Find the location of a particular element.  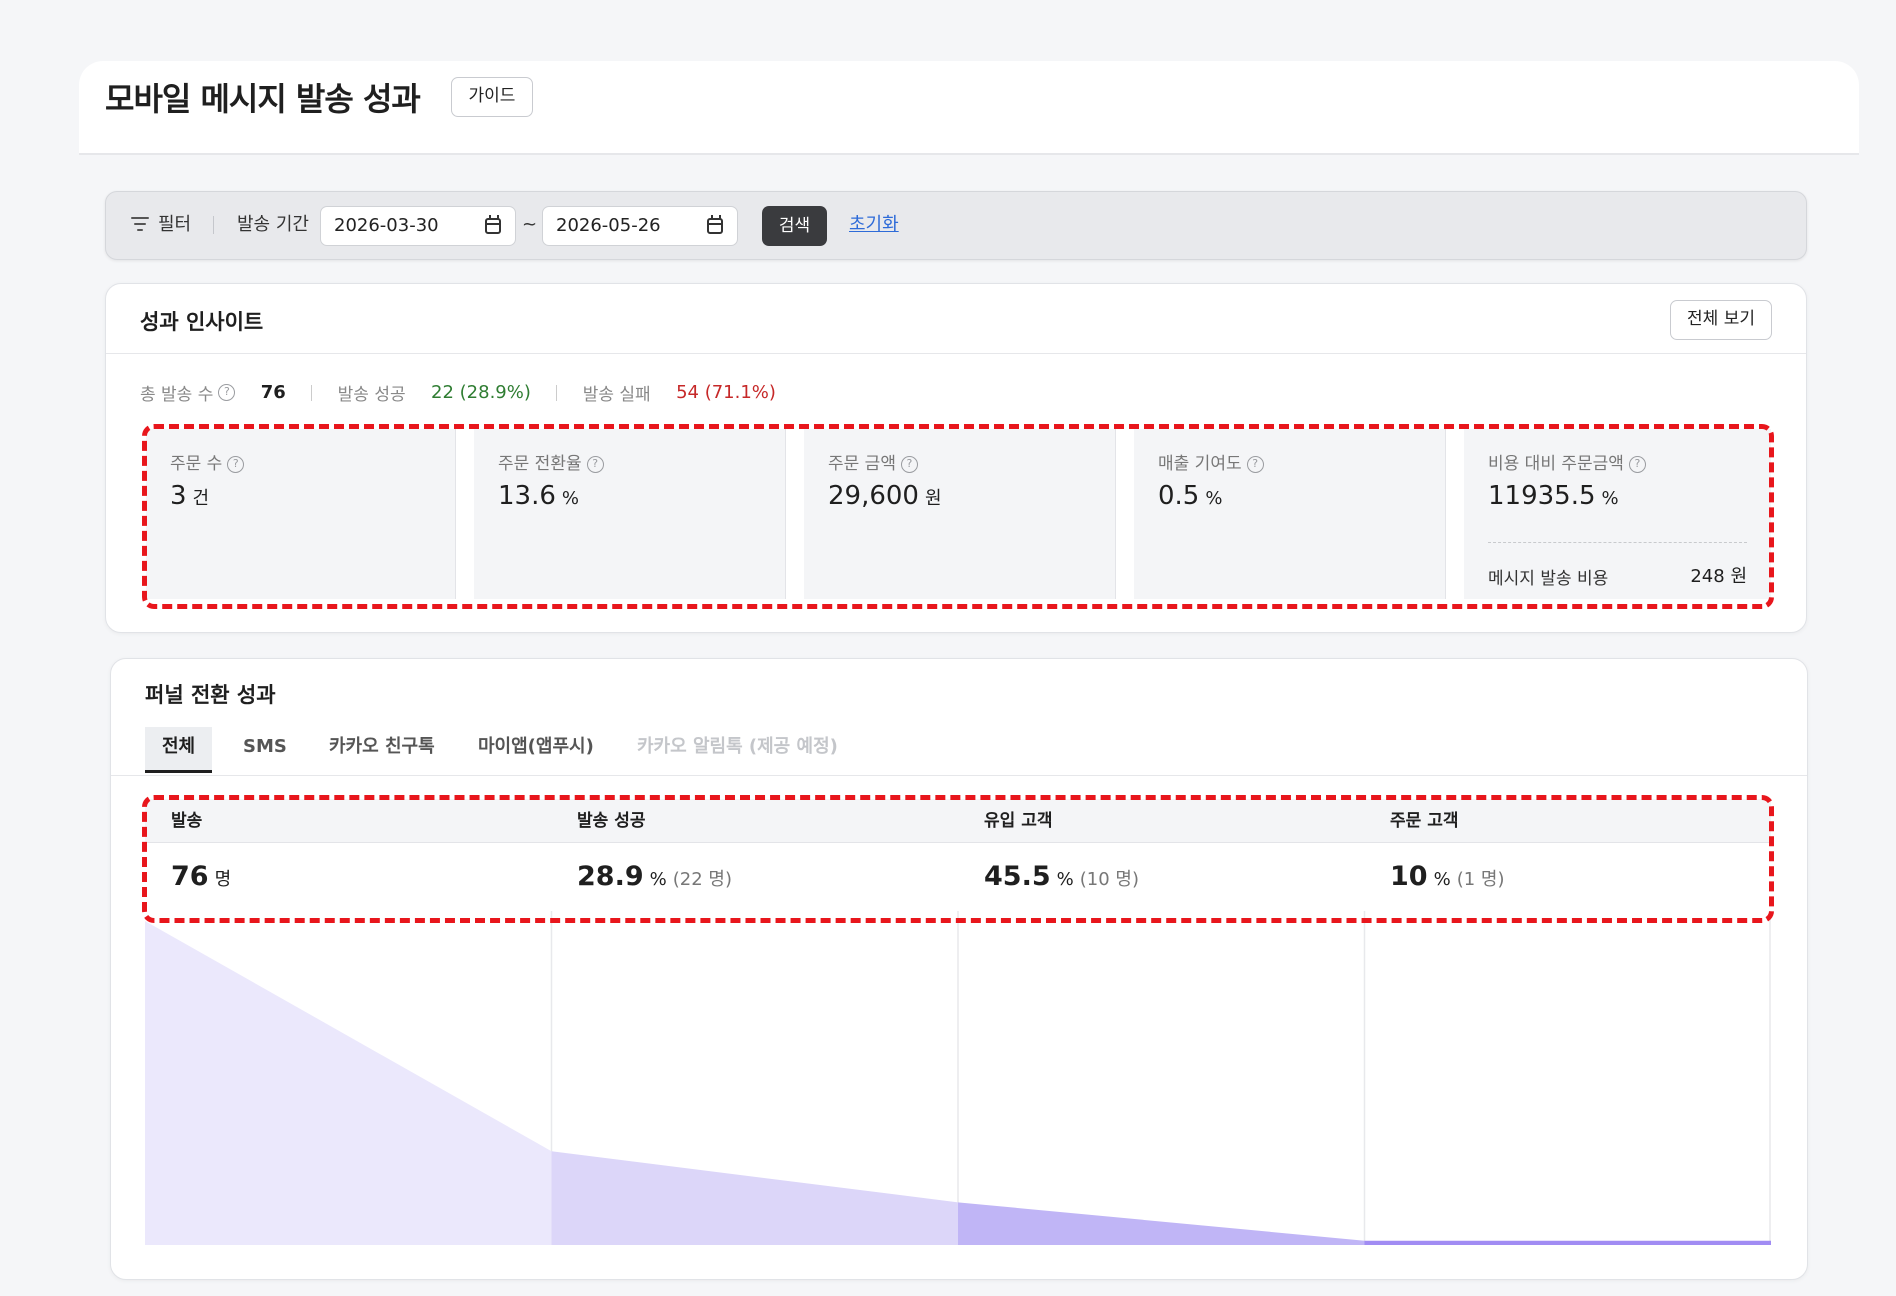

start-date-value: 2026-03-30 is located at coordinates (386, 225).